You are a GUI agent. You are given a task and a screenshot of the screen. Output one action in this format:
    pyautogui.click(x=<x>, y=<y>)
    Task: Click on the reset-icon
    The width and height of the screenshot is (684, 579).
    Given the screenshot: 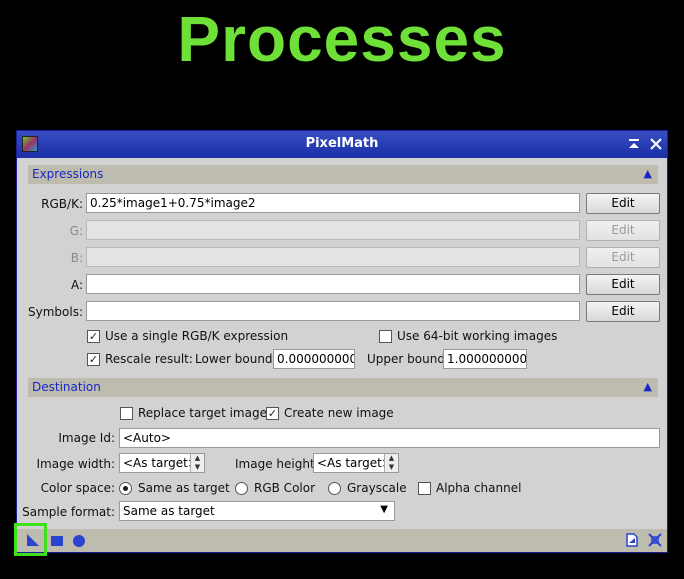 What is the action you would take?
    pyautogui.click(x=655, y=540)
    